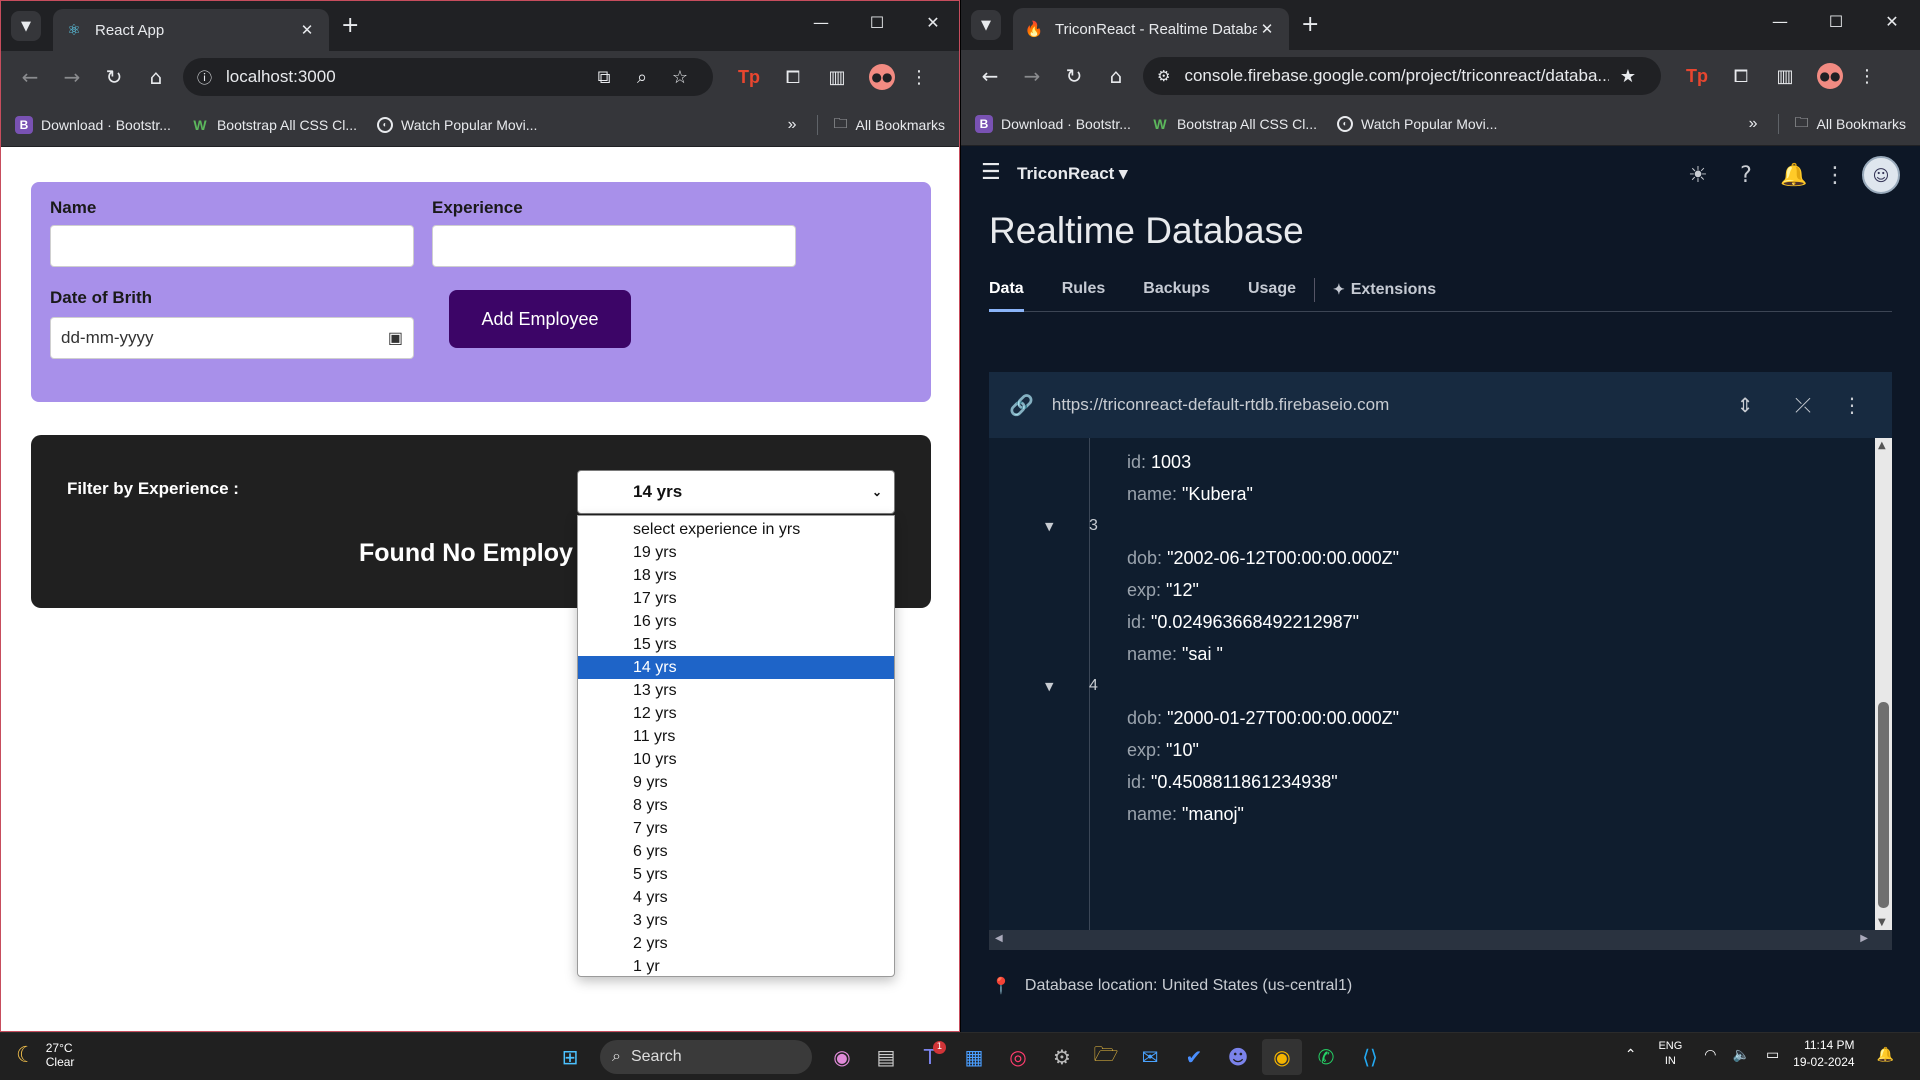 The height and width of the screenshot is (1080, 1920). I want to click on dropdown-option: 7 yrs, so click(736, 828).